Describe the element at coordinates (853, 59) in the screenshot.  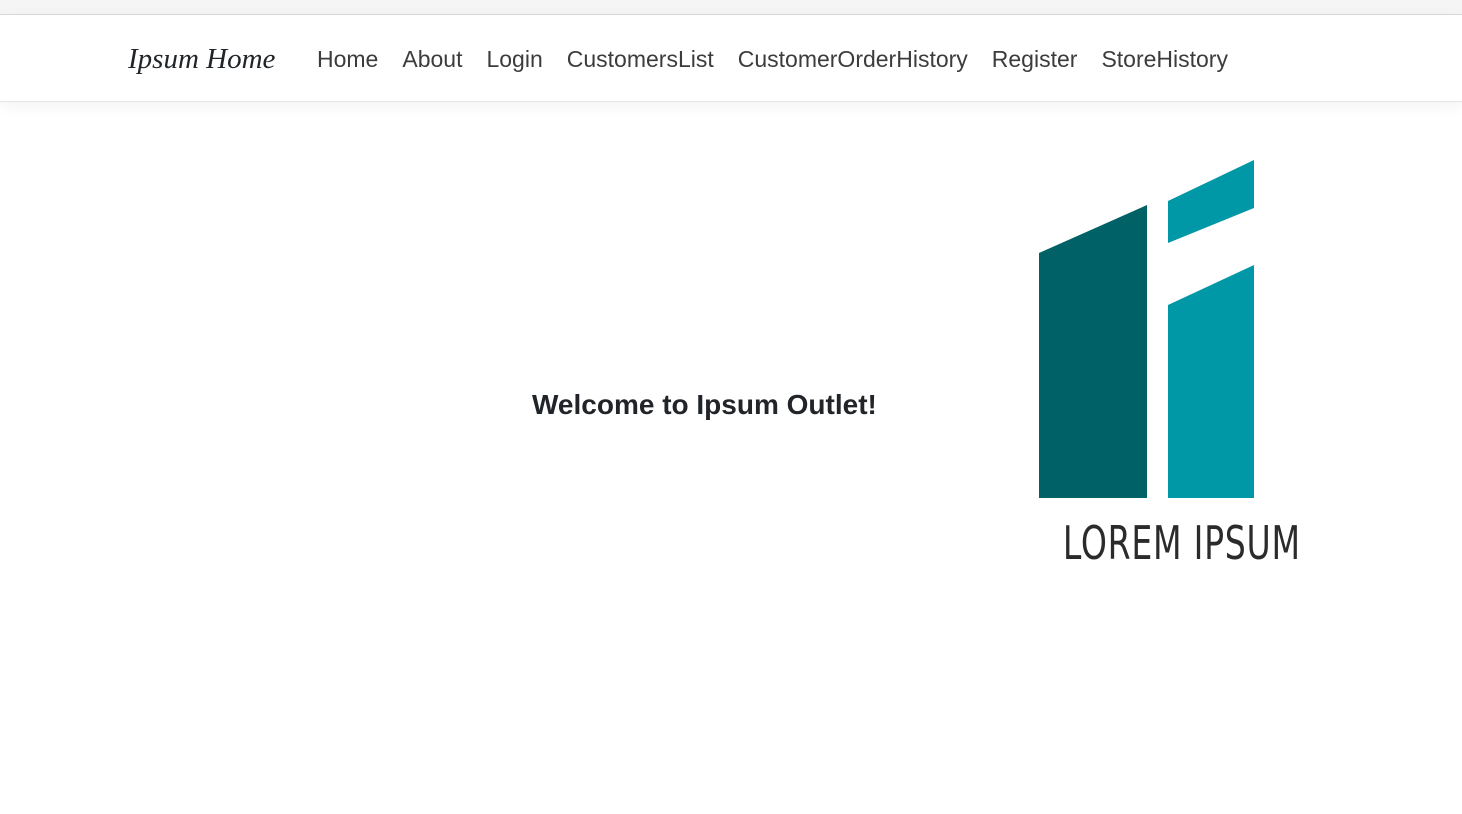
I see `nav-link-customer-order-history: CustomerOrderHistory` at that location.